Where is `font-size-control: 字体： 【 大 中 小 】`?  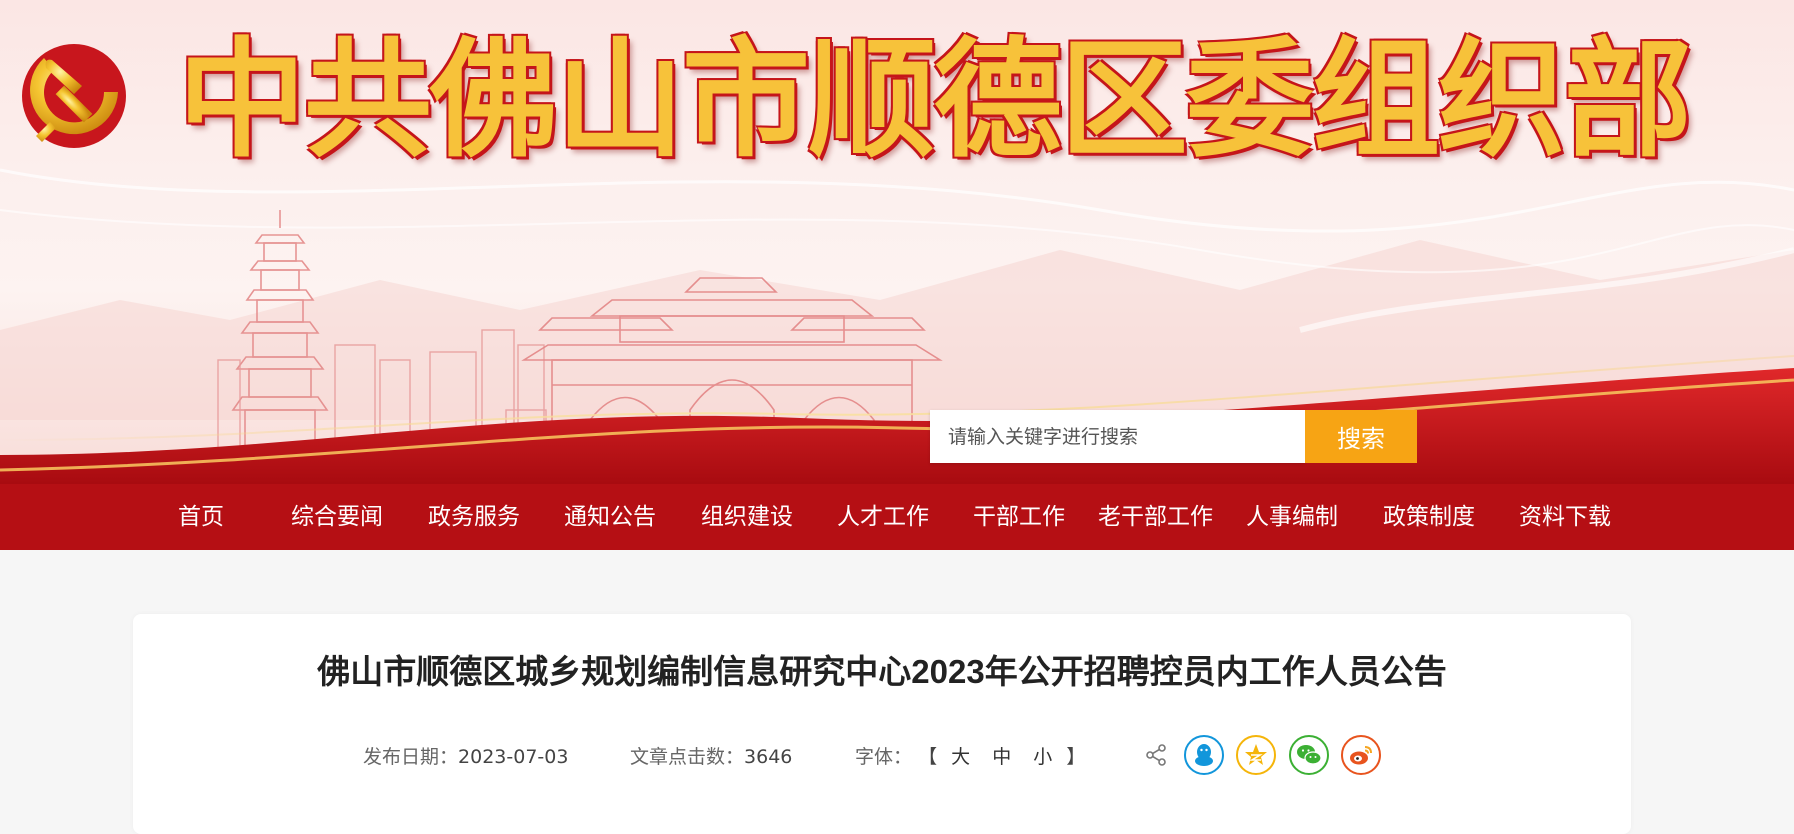
font-size-control: 字体： 【 大 中 小 】 is located at coordinates (970, 755).